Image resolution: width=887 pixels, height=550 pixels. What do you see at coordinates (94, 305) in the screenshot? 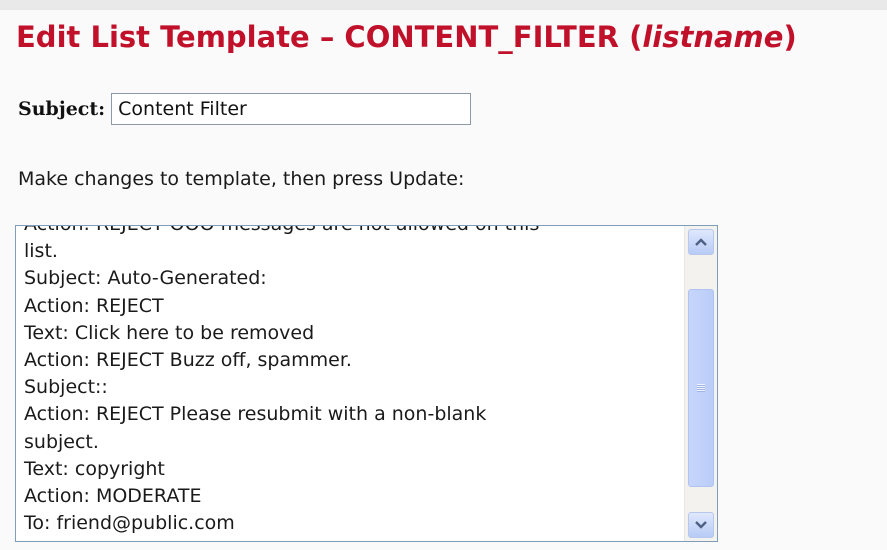
I see `template-line: Action: REJECT` at bounding box center [94, 305].